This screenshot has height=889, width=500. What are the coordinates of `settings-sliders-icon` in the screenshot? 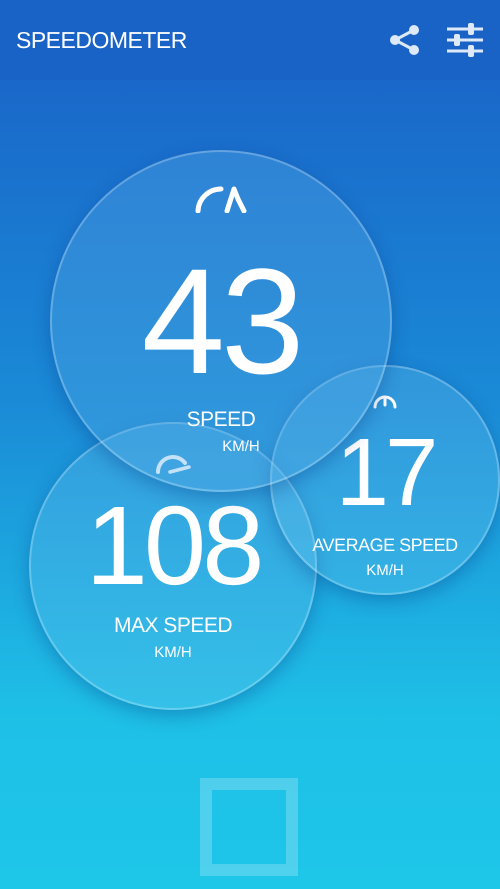 It's located at (465, 40).